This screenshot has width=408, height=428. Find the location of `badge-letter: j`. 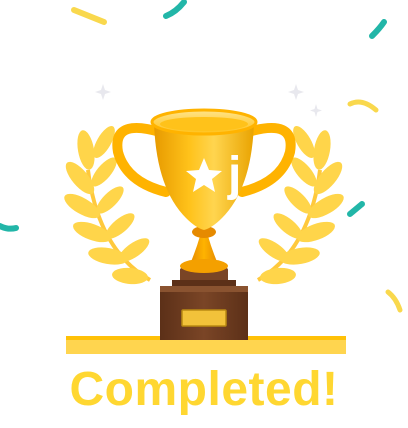

badge-letter: j is located at coordinates (234, 174).